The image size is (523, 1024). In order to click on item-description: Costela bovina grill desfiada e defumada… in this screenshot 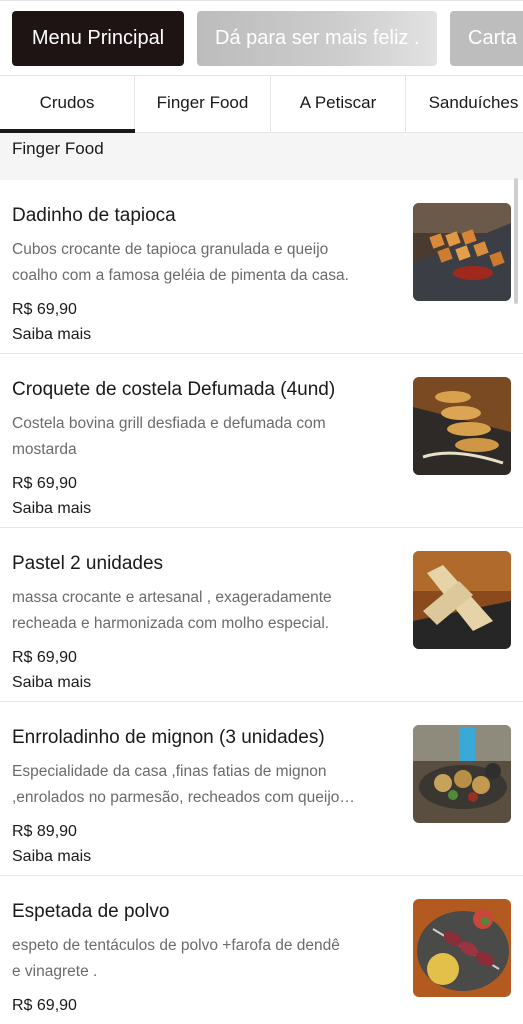, I will do `click(204, 437)`.